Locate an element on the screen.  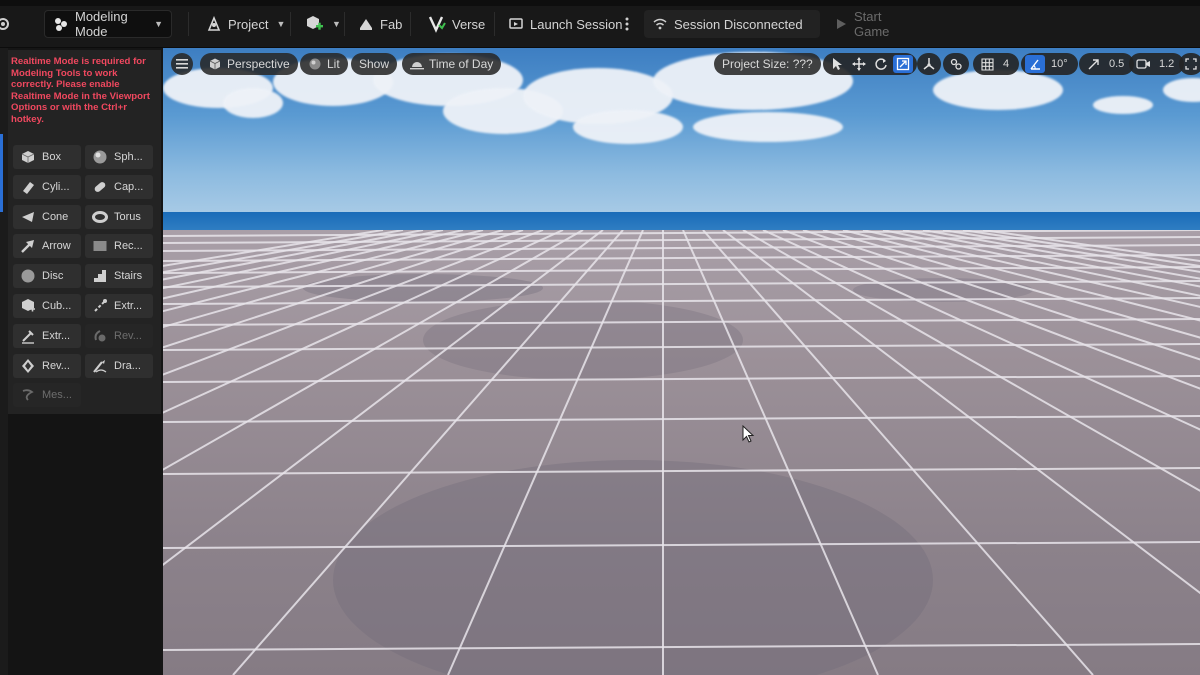
scale-snap-icon is located at coordinates (1093, 64).